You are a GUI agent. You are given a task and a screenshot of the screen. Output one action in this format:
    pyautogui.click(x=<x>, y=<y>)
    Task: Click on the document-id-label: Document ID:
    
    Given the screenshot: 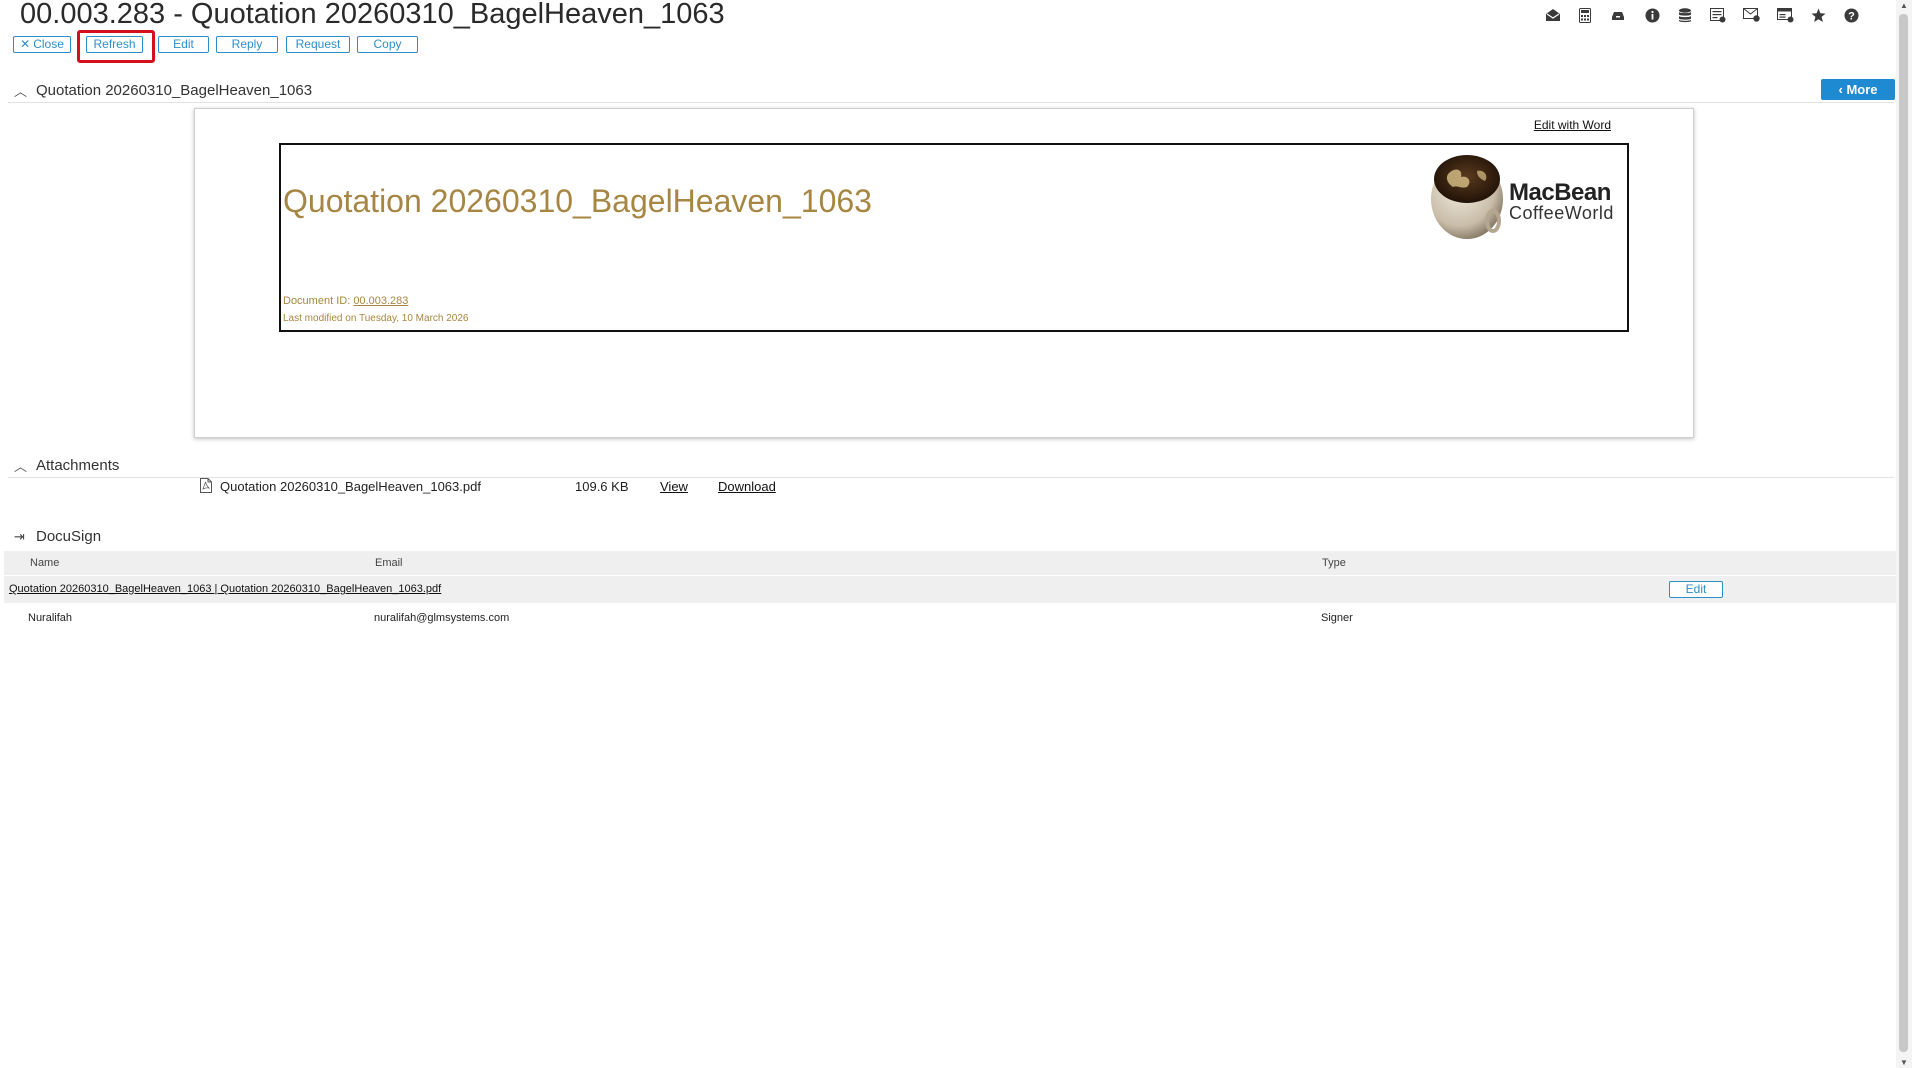 What is the action you would take?
    pyautogui.click(x=317, y=301)
    